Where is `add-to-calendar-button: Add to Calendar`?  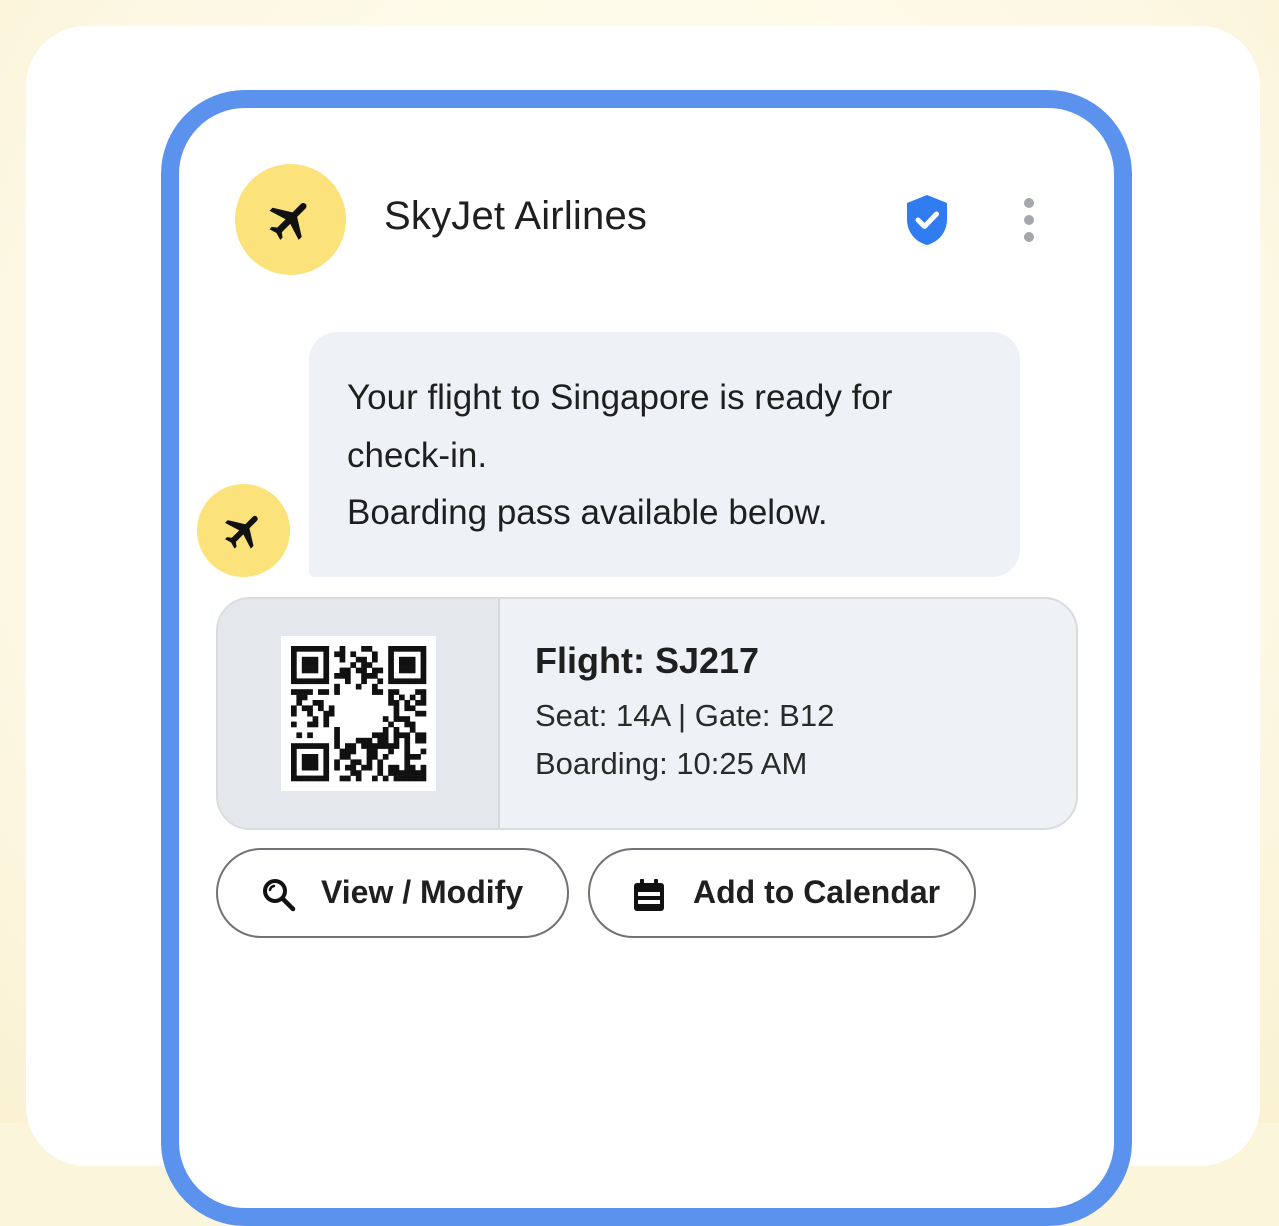
add-to-calendar-button: Add to Calendar is located at coordinates (782, 893).